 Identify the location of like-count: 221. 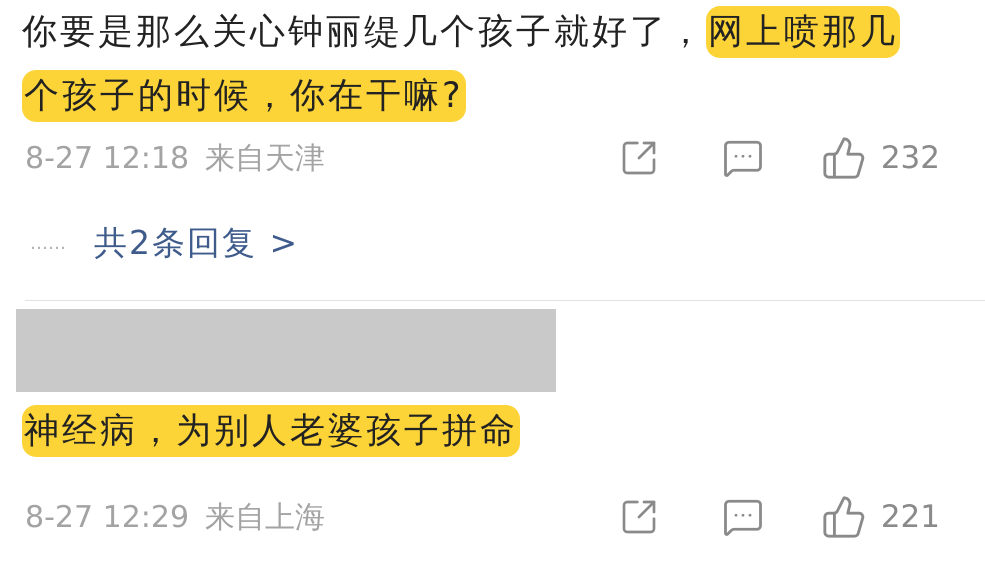
(910, 517).